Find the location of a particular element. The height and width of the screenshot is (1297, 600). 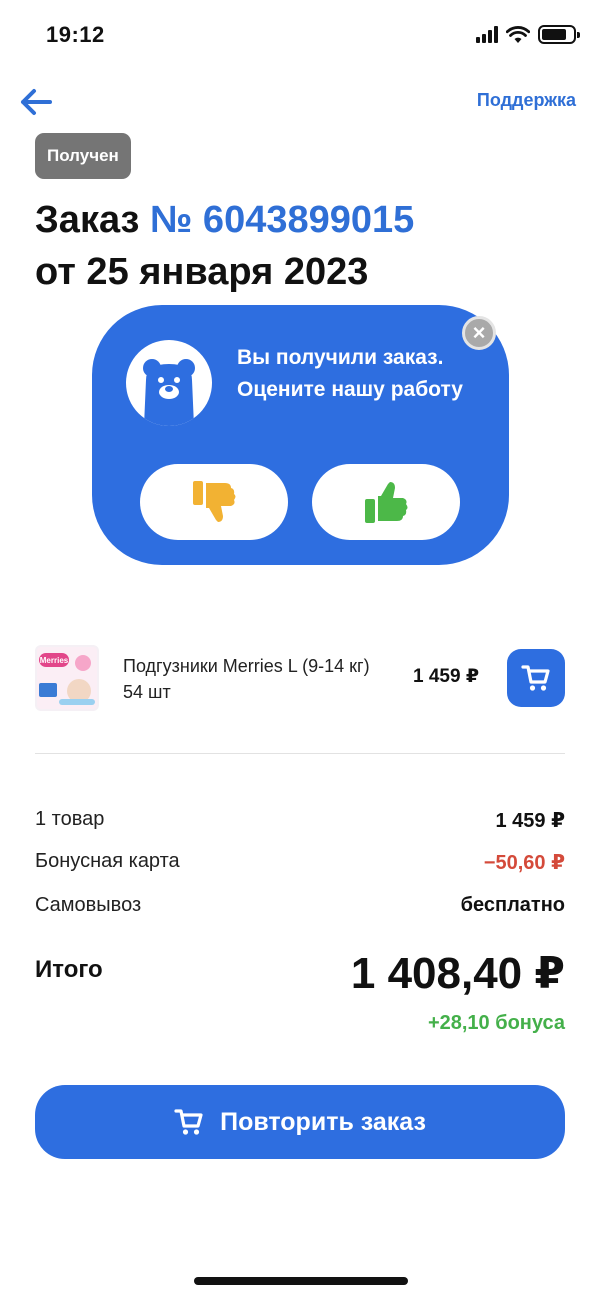

rating-prompt: Вы получили заказ. Оцените нашу работу is located at coordinates (350, 373).